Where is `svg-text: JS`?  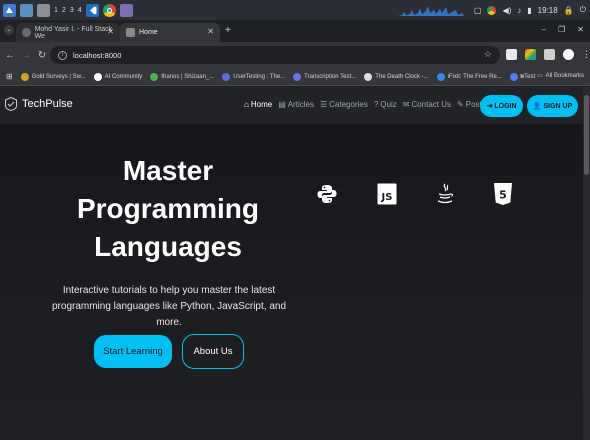 svg-text: JS is located at coordinates (387, 197).